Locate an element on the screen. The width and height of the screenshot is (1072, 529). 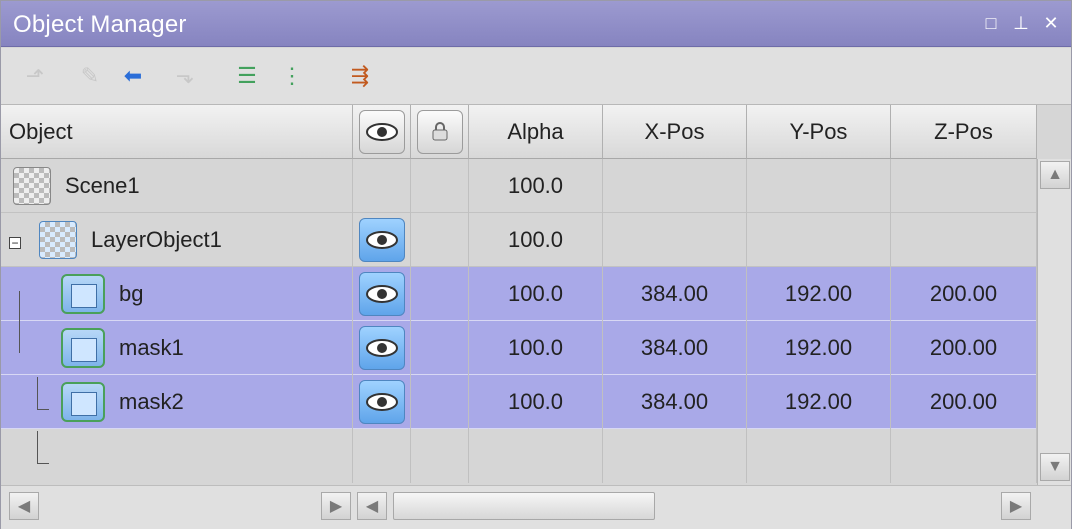
pin-button: ⊥ is located at coordinates (1021, 23).